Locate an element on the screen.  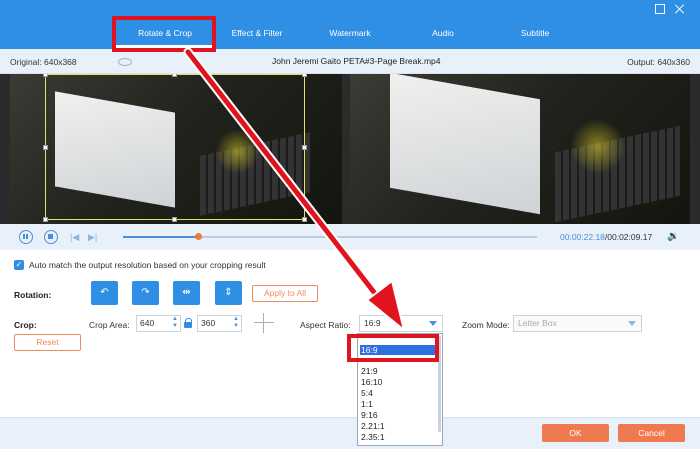
rotate-right-button: ↷ is located at coordinates (145, 293).